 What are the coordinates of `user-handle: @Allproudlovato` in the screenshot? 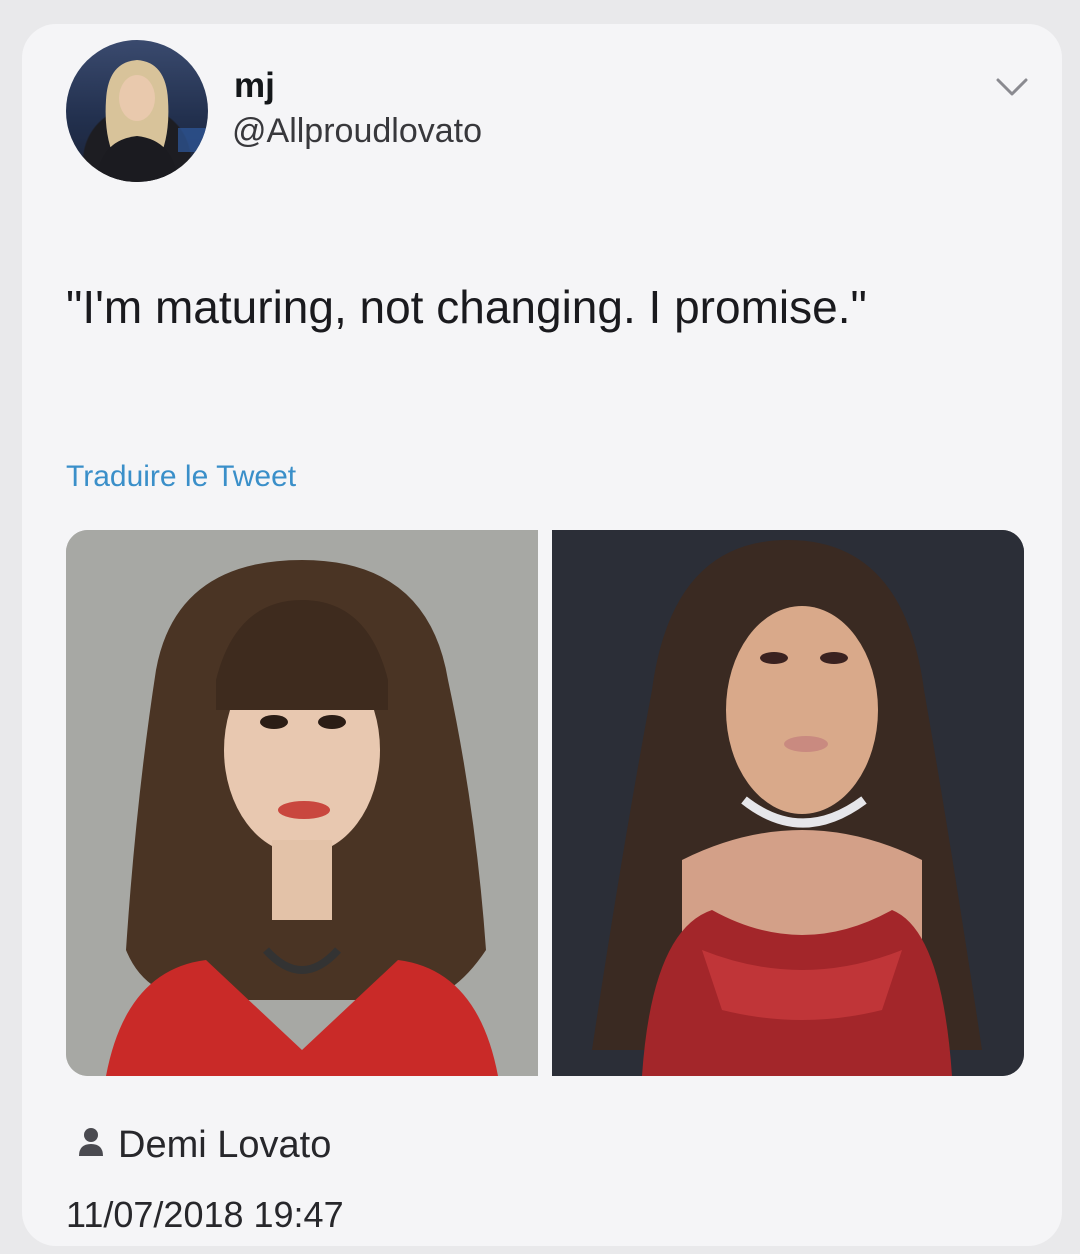 It's located at (357, 131).